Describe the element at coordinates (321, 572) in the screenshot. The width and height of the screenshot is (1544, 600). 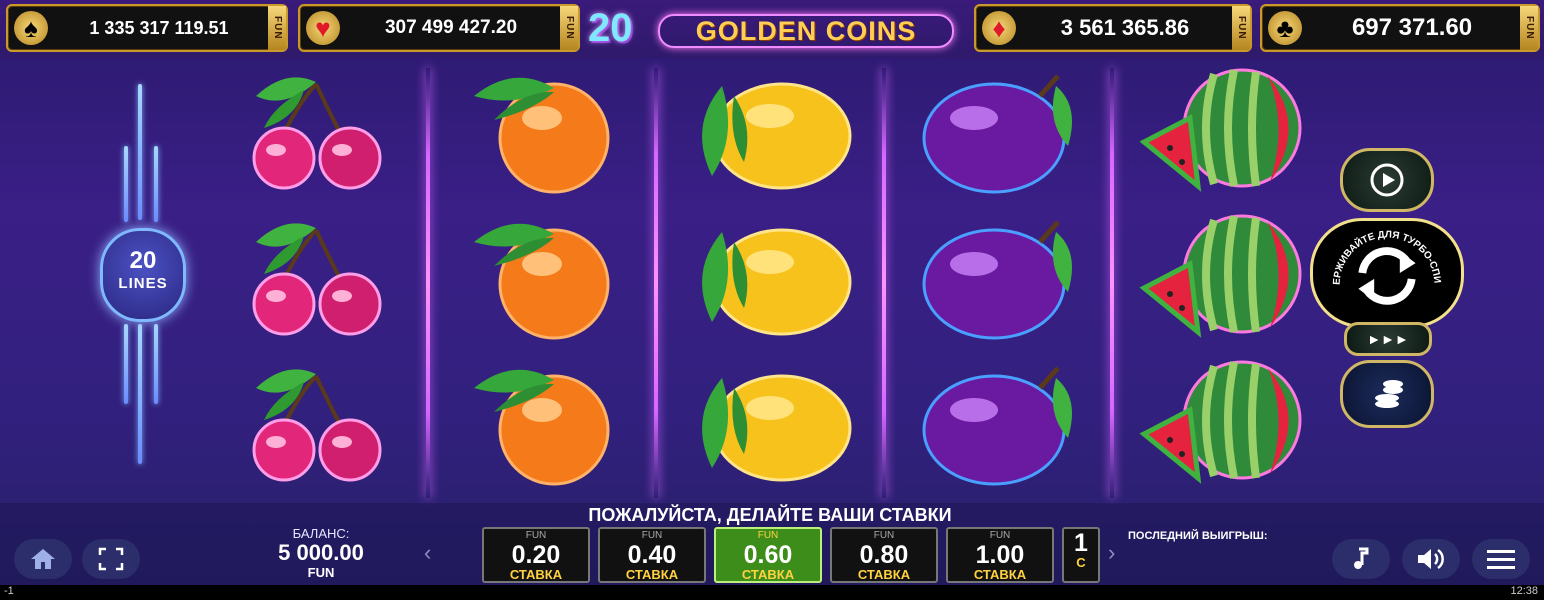
I see `balance-currency: FUN` at that location.